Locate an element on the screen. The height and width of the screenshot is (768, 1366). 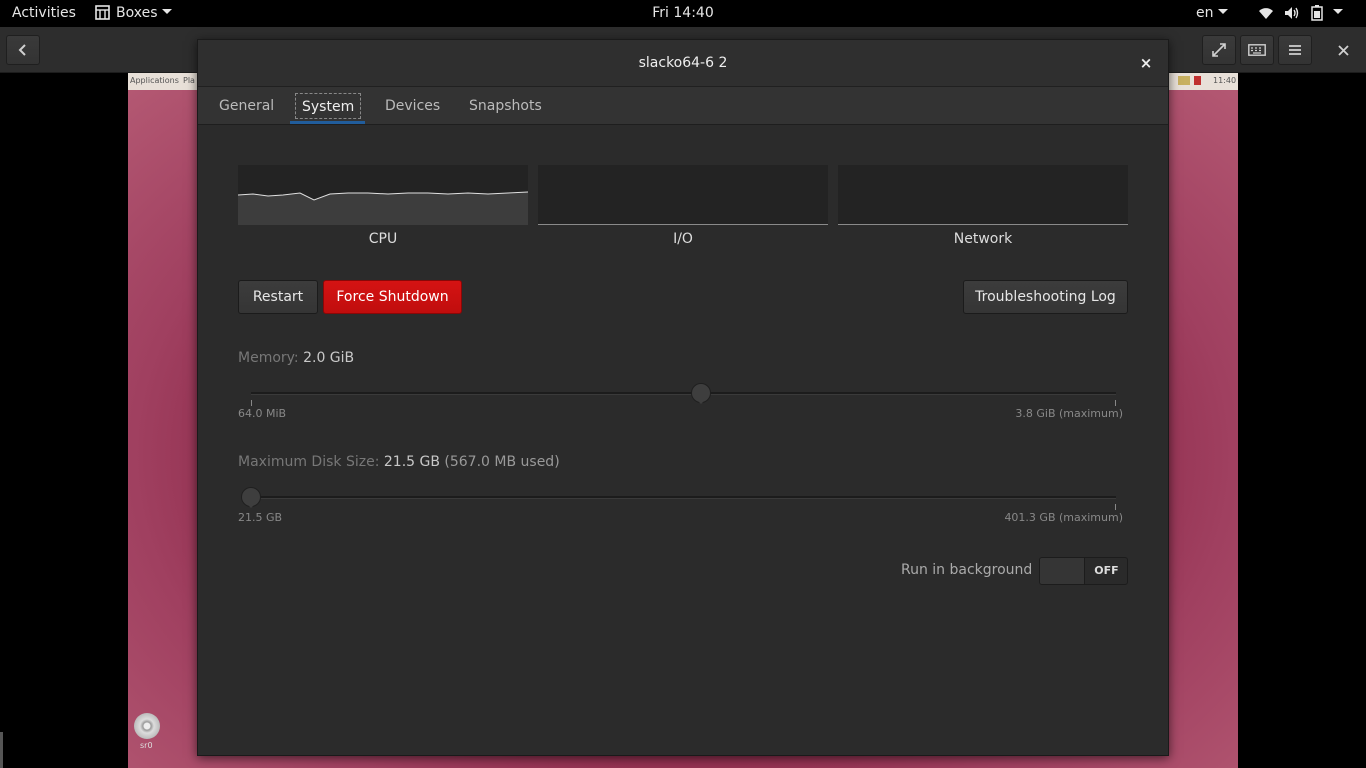
disk-slider-max-tick is located at coordinates (1115, 507).